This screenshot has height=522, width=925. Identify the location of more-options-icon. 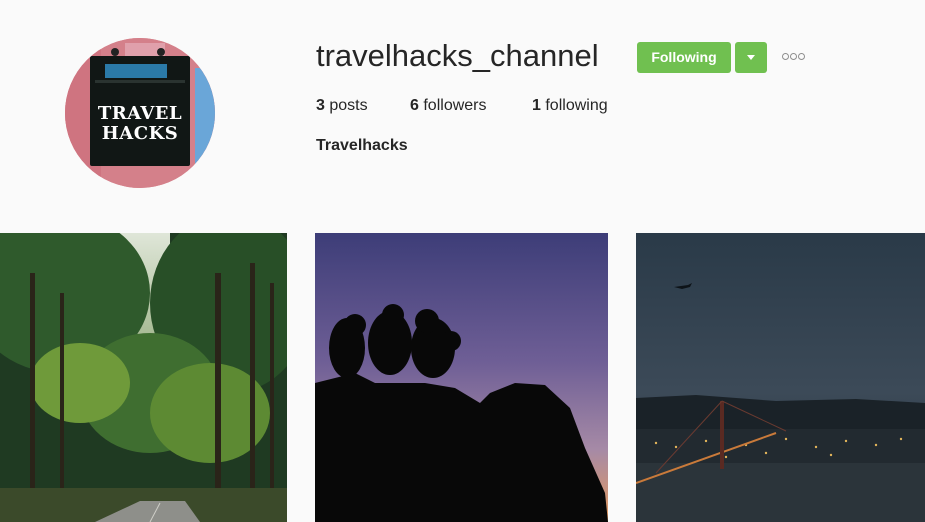
(785, 56).